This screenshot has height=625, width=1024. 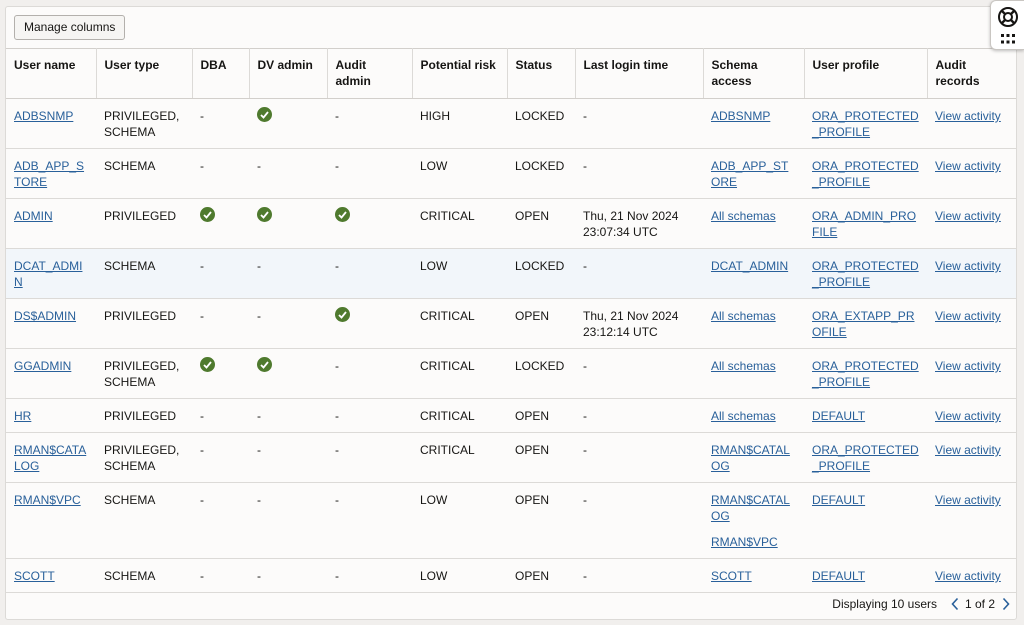 I want to click on grid-dots-icon, so click(x=1008, y=40).